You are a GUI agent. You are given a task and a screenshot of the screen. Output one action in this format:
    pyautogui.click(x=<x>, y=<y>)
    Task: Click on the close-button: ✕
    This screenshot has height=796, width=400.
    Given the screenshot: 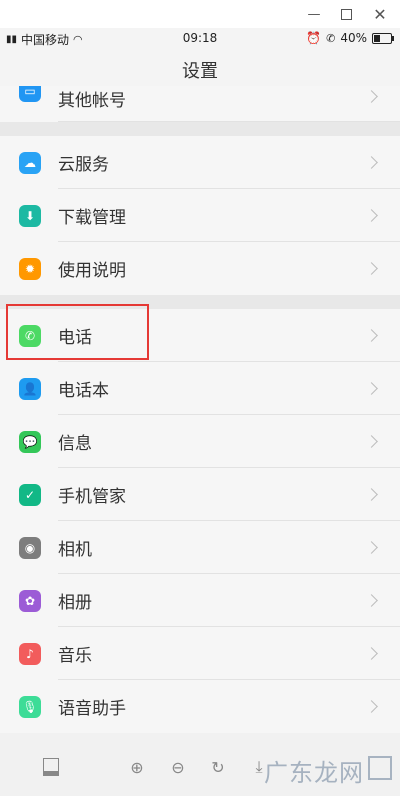 What is the action you would take?
    pyautogui.click(x=380, y=14)
    